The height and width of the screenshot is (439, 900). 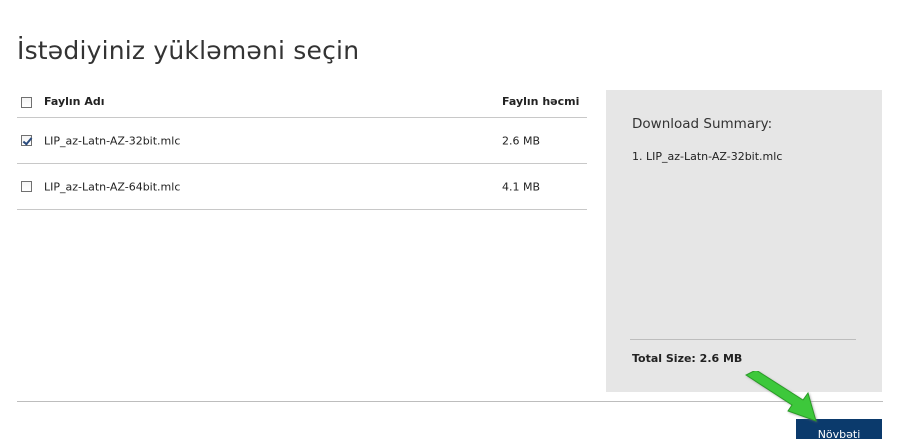 I want to click on green-arrow-icon, so click(x=780, y=396).